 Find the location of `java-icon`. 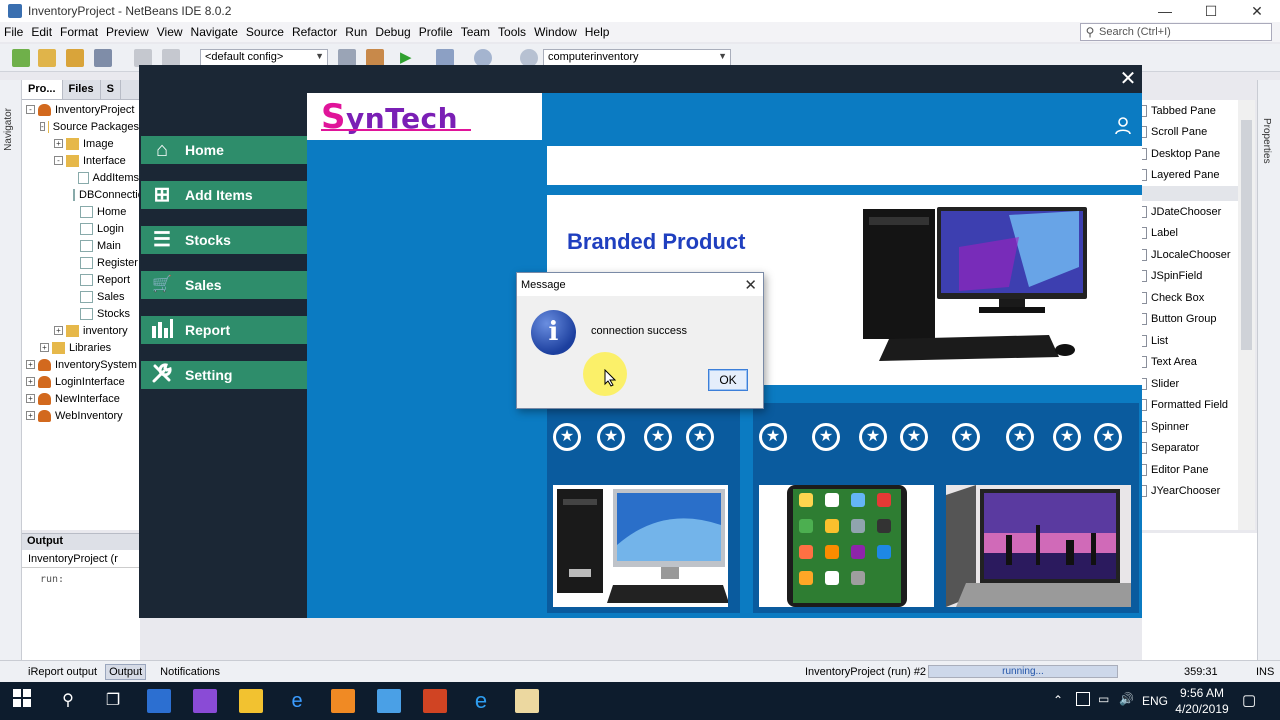

java-icon is located at coordinates (527, 701).